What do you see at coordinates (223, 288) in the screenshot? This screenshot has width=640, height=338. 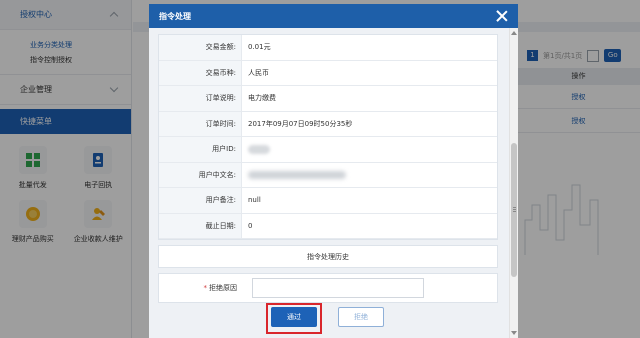 I see `reject-reason-label: 拒绝原因` at bounding box center [223, 288].